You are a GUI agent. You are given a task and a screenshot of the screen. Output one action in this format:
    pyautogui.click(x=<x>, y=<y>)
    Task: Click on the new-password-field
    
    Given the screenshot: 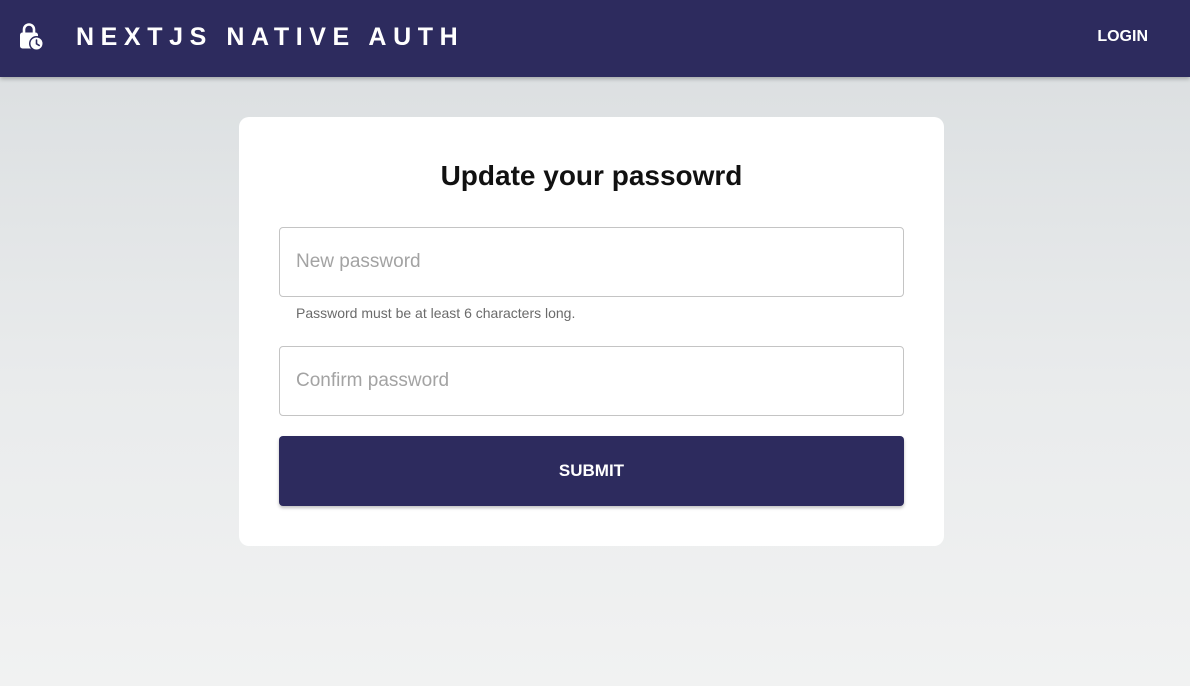 What is the action you would take?
    pyautogui.click(x=591, y=262)
    